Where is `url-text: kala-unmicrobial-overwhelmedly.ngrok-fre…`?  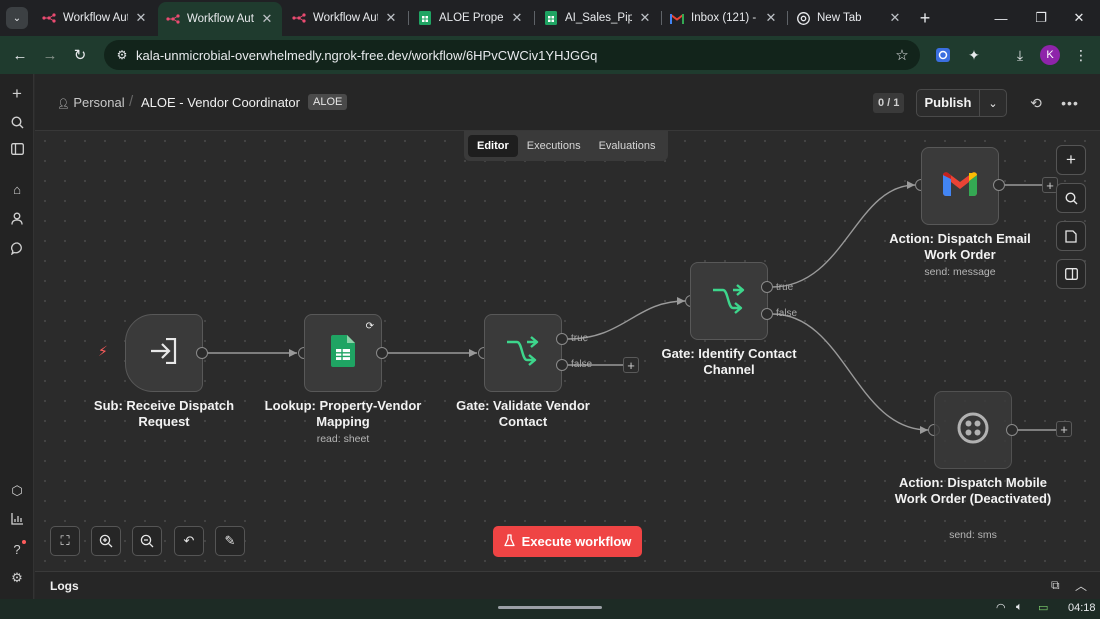 url-text: kala-unmicrobial-overwhelmedly.ngrok-fre… is located at coordinates (367, 55).